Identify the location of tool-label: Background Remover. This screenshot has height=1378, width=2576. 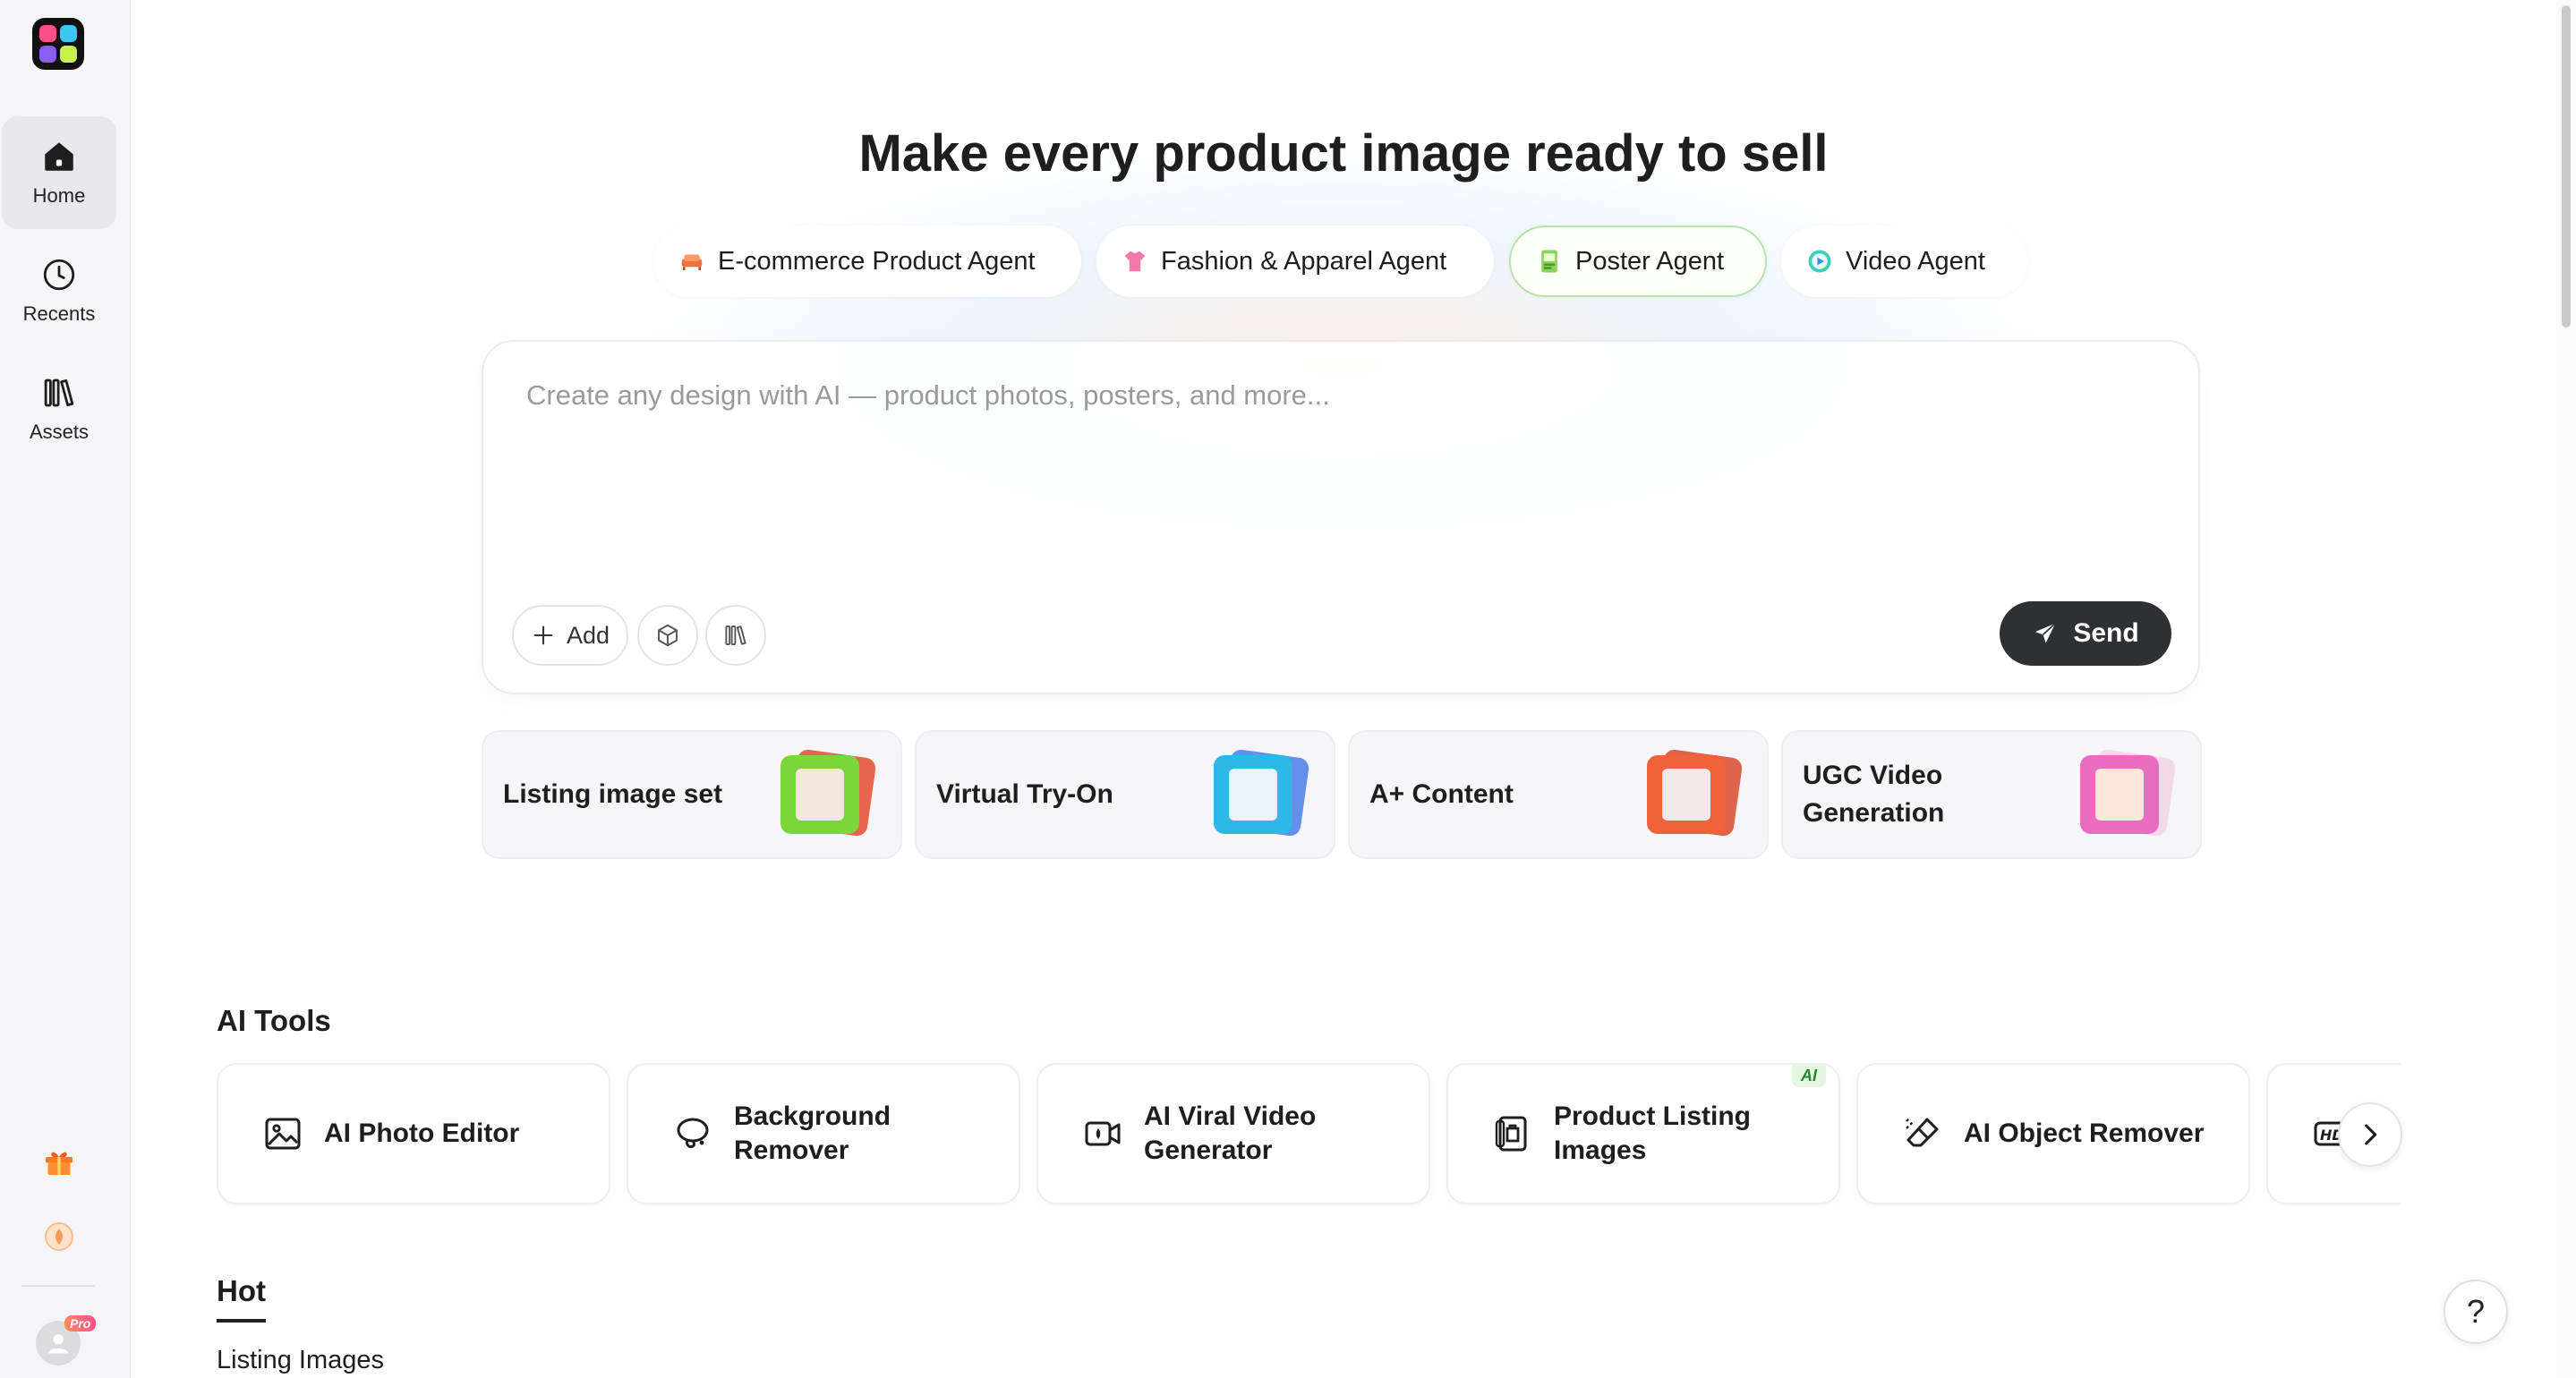
(812, 1133).